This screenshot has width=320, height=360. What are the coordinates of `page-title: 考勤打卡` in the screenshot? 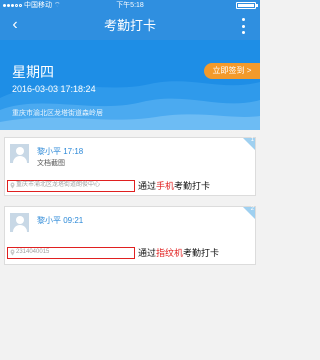 It's located at (129, 25).